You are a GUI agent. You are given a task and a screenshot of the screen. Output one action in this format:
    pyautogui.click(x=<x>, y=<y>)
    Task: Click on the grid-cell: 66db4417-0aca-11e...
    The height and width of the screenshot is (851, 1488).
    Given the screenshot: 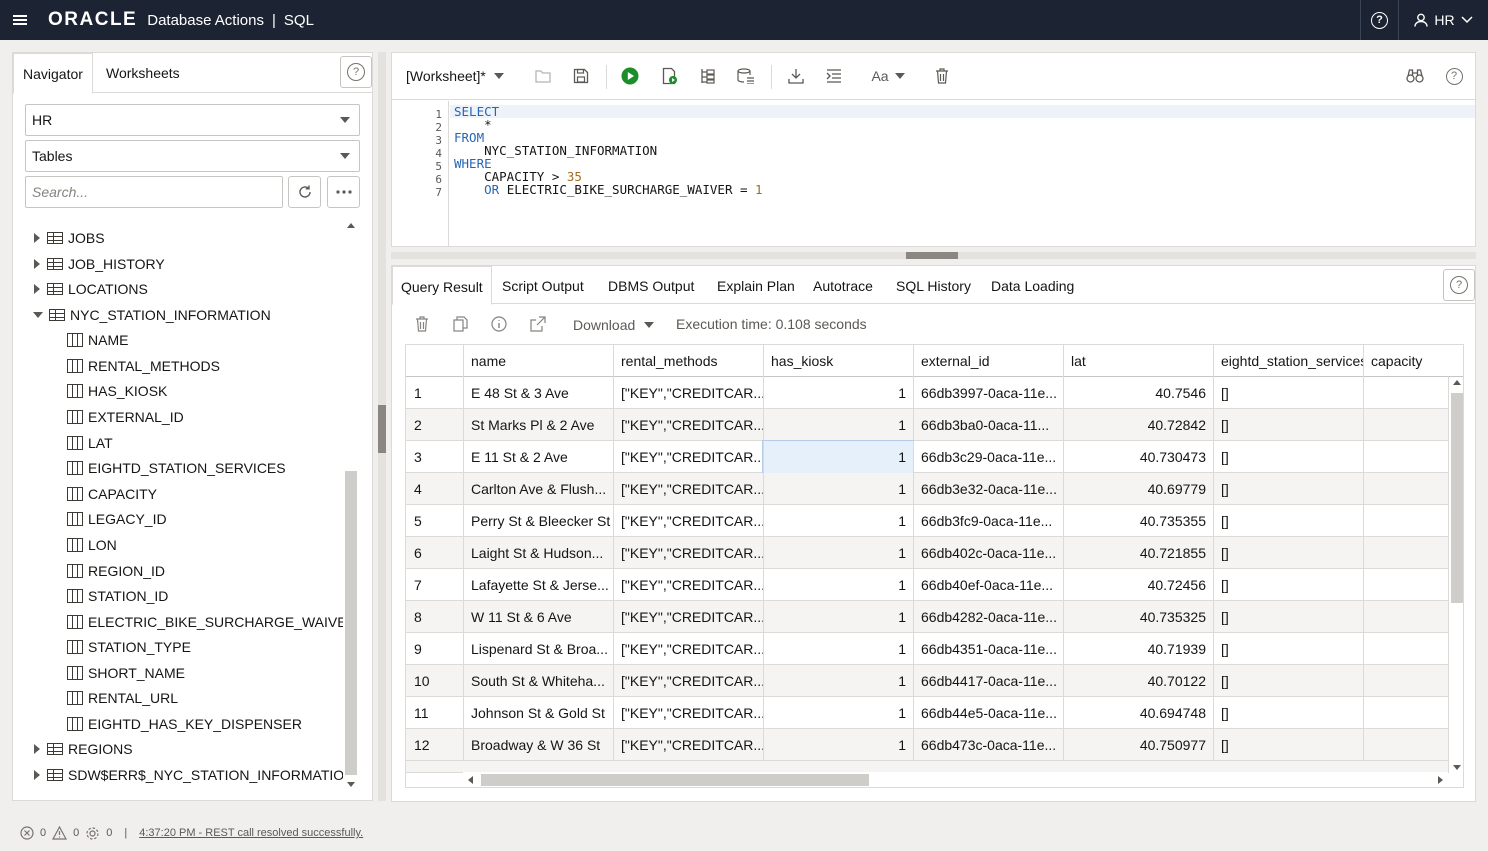 What is the action you would take?
    pyautogui.click(x=988, y=681)
    